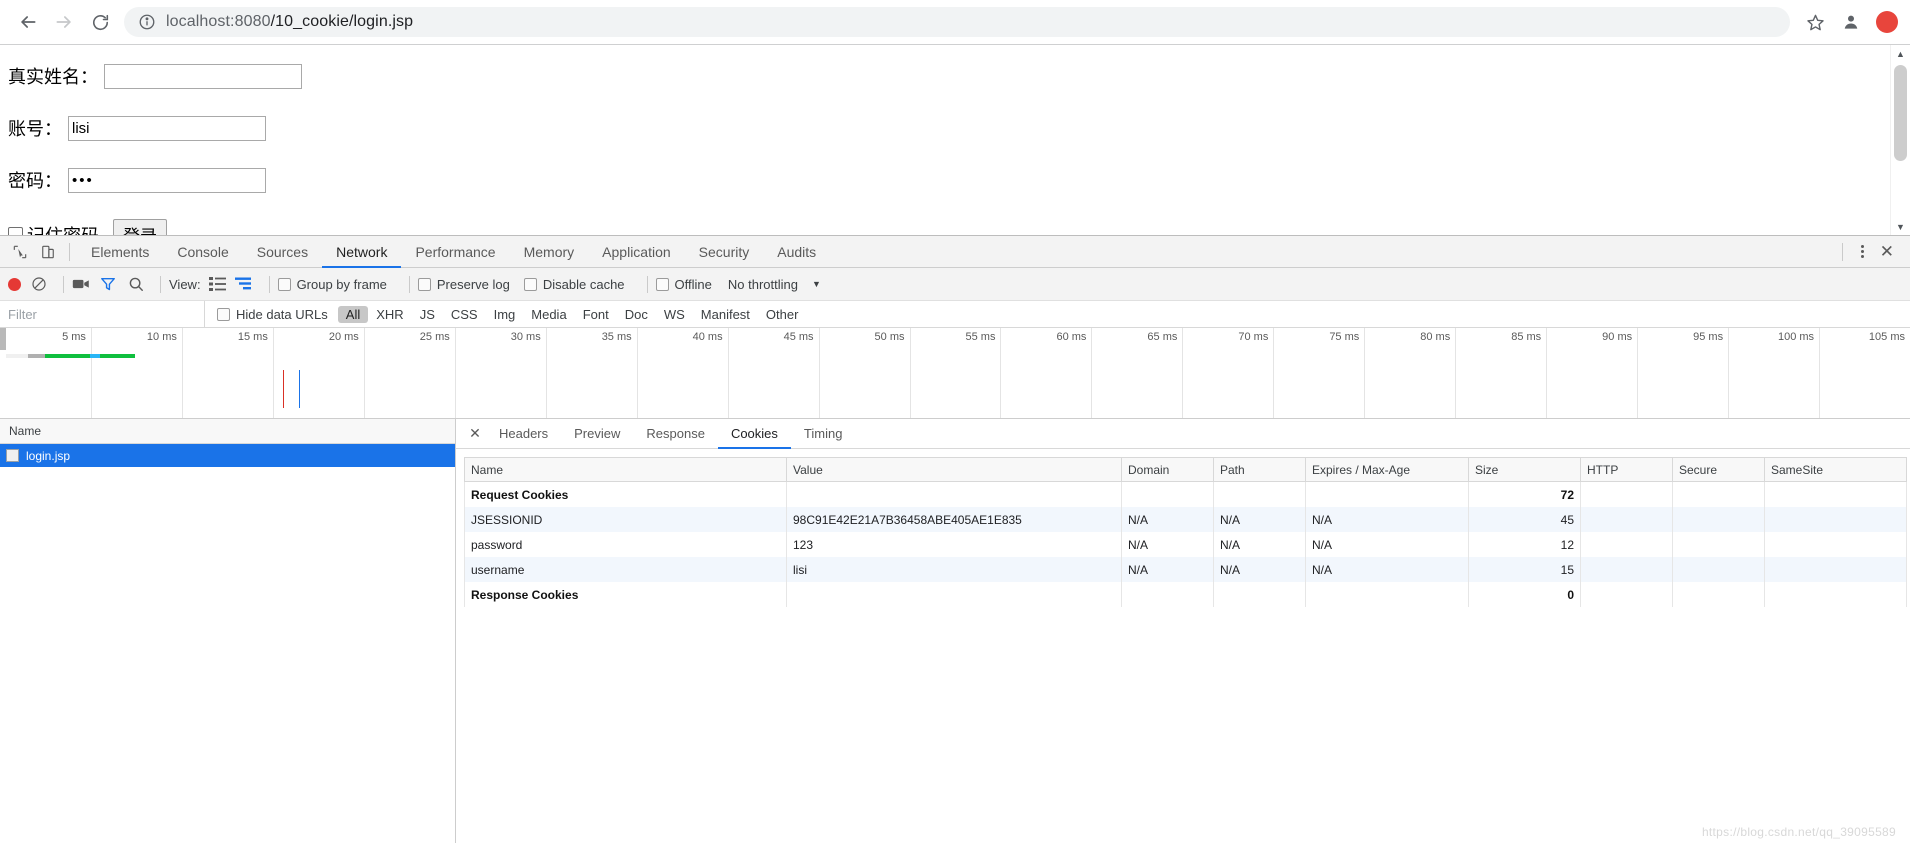 The height and width of the screenshot is (843, 1910). Describe the element at coordinates (427, 314) in the screenshot. I see `type-filter-js: JS` at that location.